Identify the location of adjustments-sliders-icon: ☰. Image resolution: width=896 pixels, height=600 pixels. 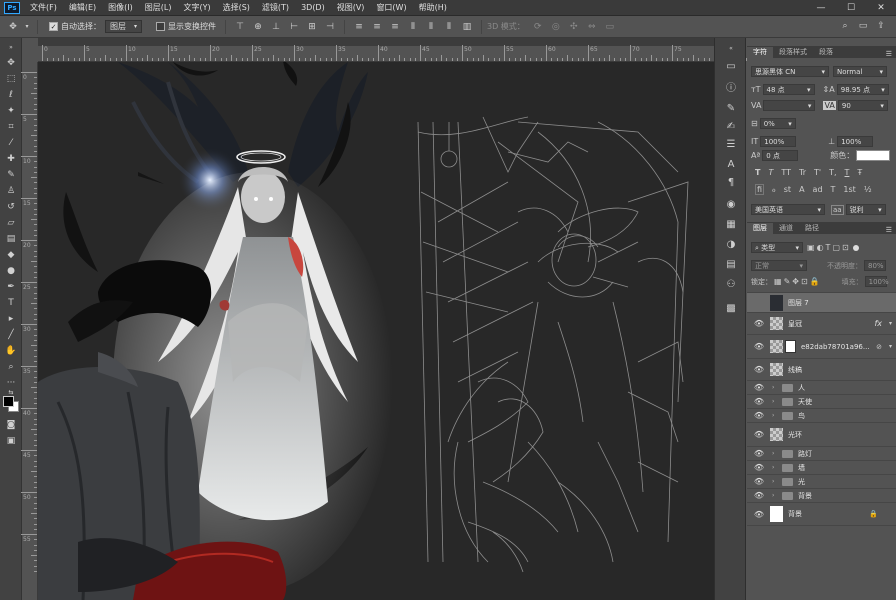
(731, 144).